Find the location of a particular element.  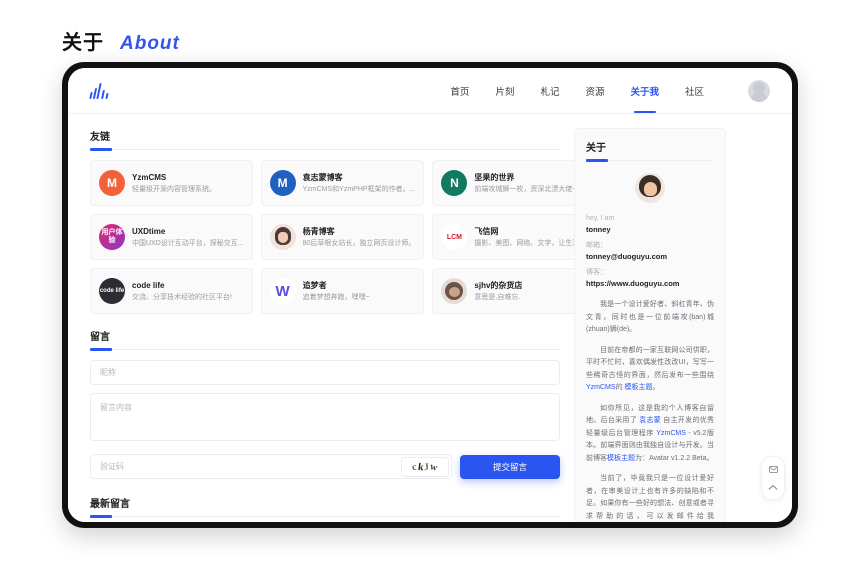

site-icon: W is located at coordinates (282, 291).